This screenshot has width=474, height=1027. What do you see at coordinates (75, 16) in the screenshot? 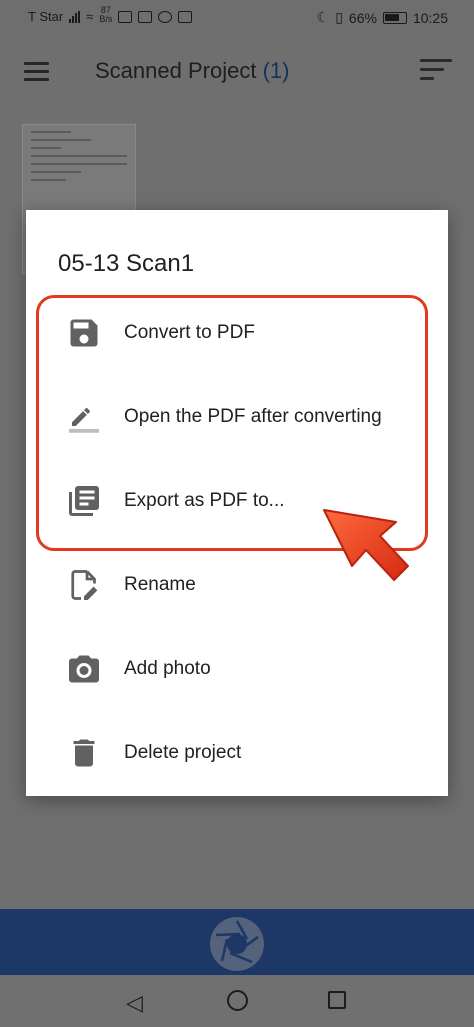
I see `signal-icon` at bounding box center [75, 16].